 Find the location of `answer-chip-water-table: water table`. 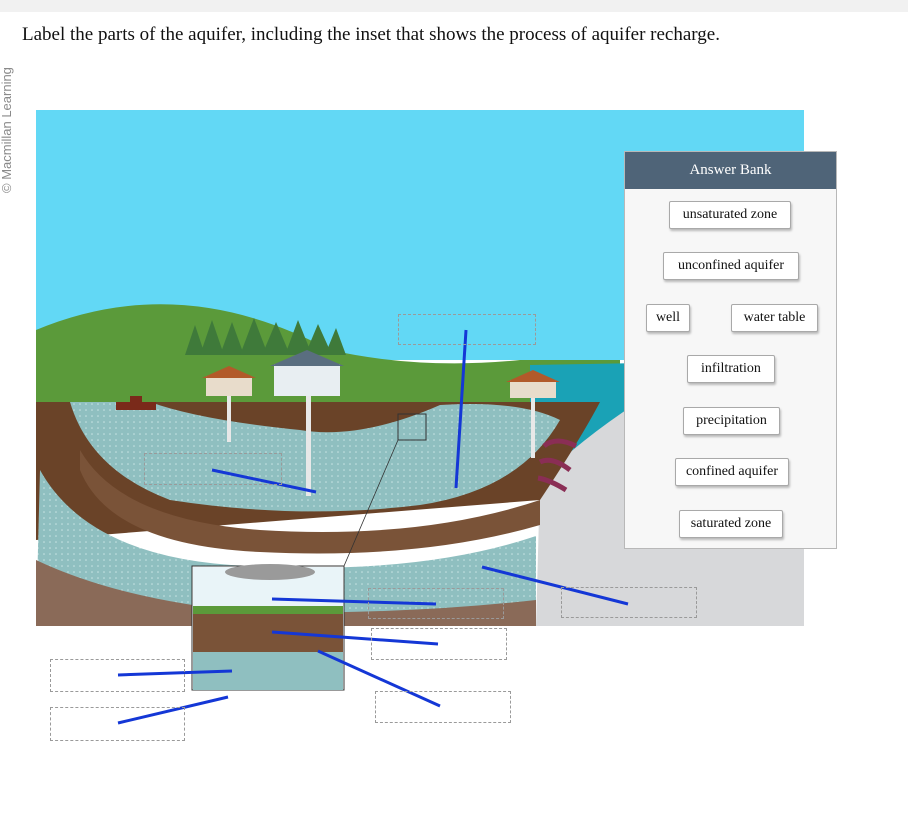

answer-chip-water-table: water table is located at coordinates (774, 318).